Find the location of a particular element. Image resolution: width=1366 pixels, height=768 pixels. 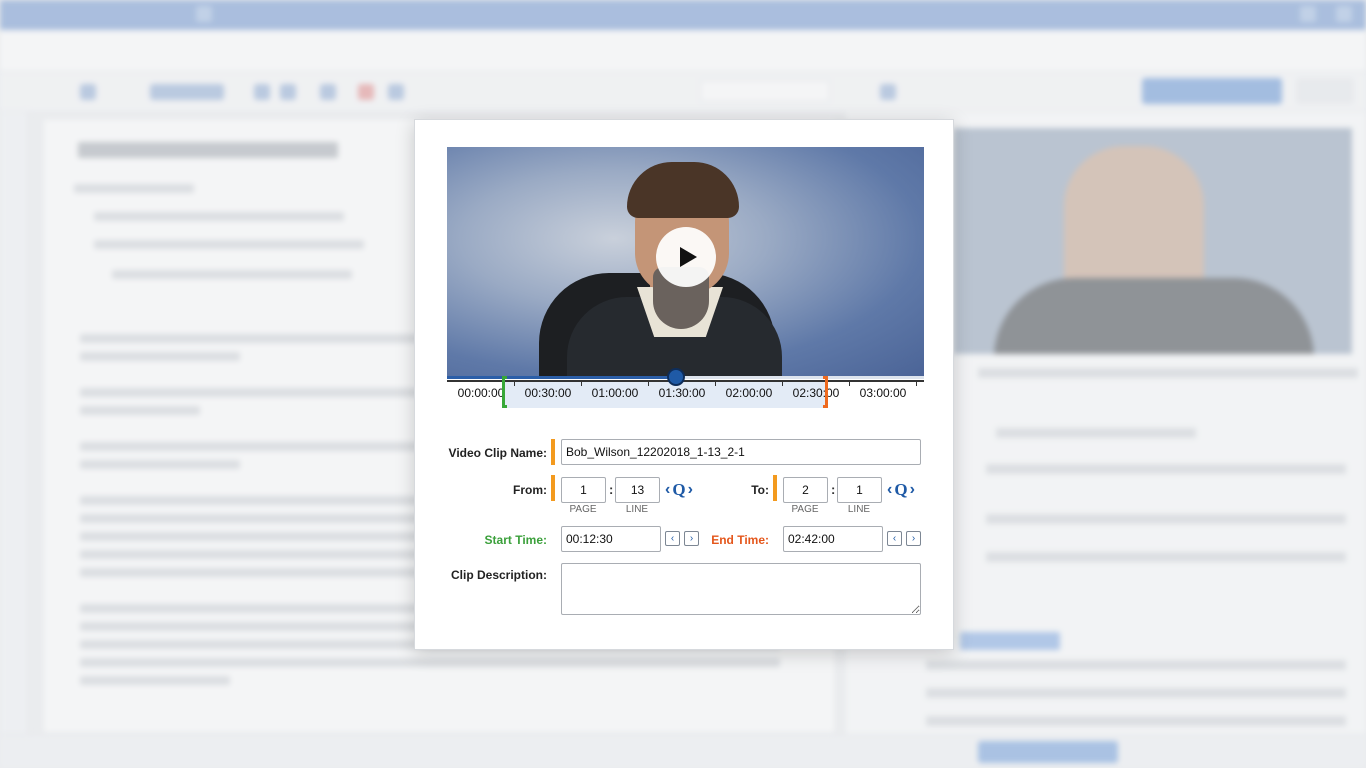

clip-end-marker is located at coordinates (825, 392).